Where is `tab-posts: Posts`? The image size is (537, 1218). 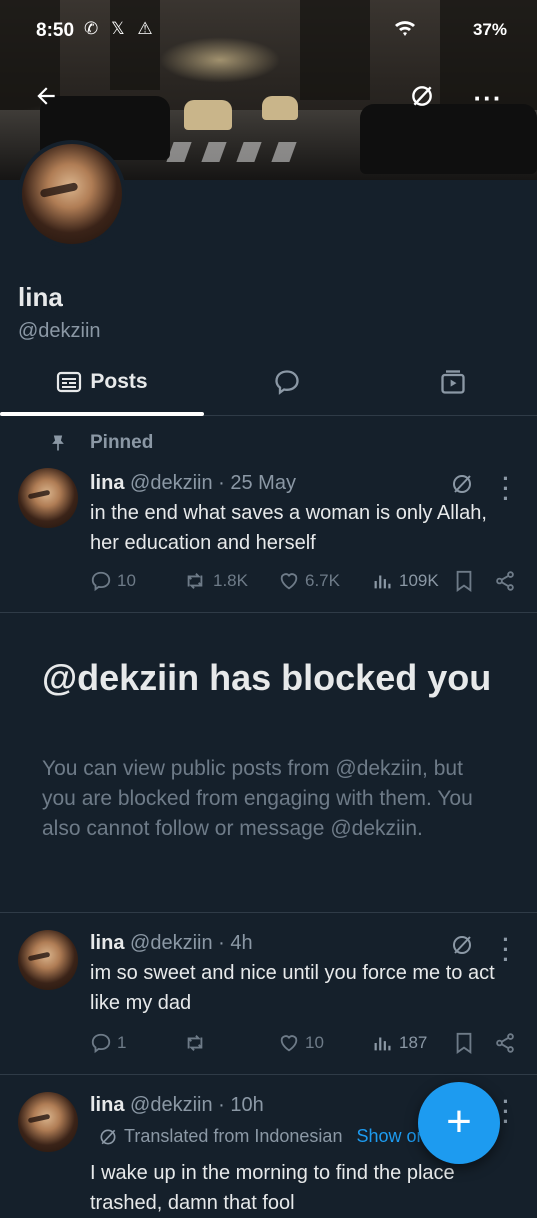
tab-posts: Posts is located at coordinates (102, 383).